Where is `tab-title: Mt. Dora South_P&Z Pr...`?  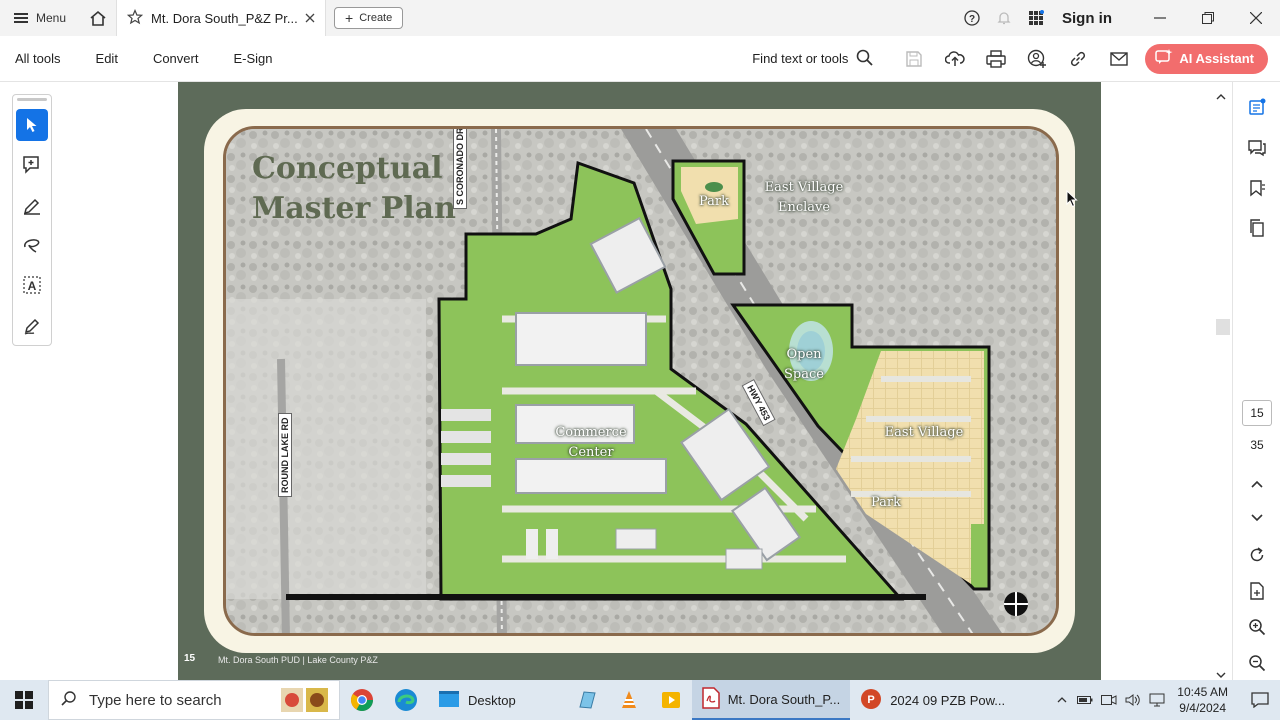 tab-title: Mt. Dora South_P&Z Pr... is located at coordinates (224, 18).